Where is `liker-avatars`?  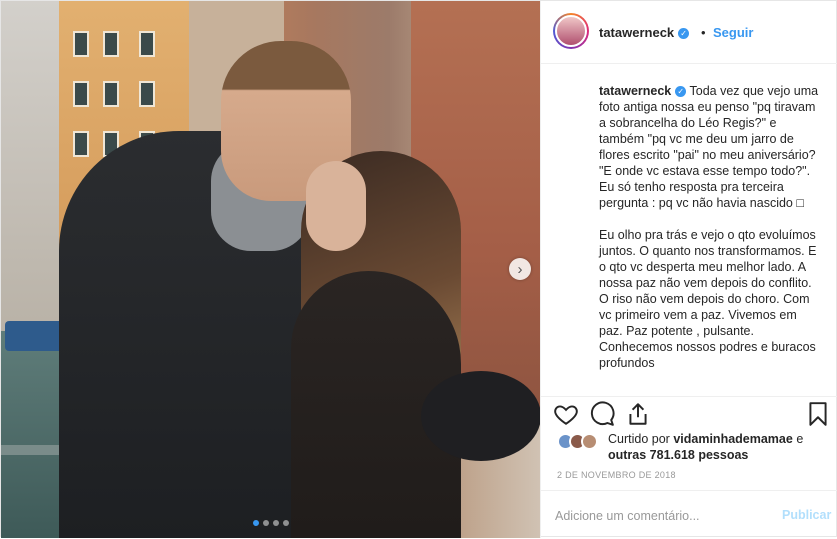
liker-avatars is located at coordinates (582, 443).